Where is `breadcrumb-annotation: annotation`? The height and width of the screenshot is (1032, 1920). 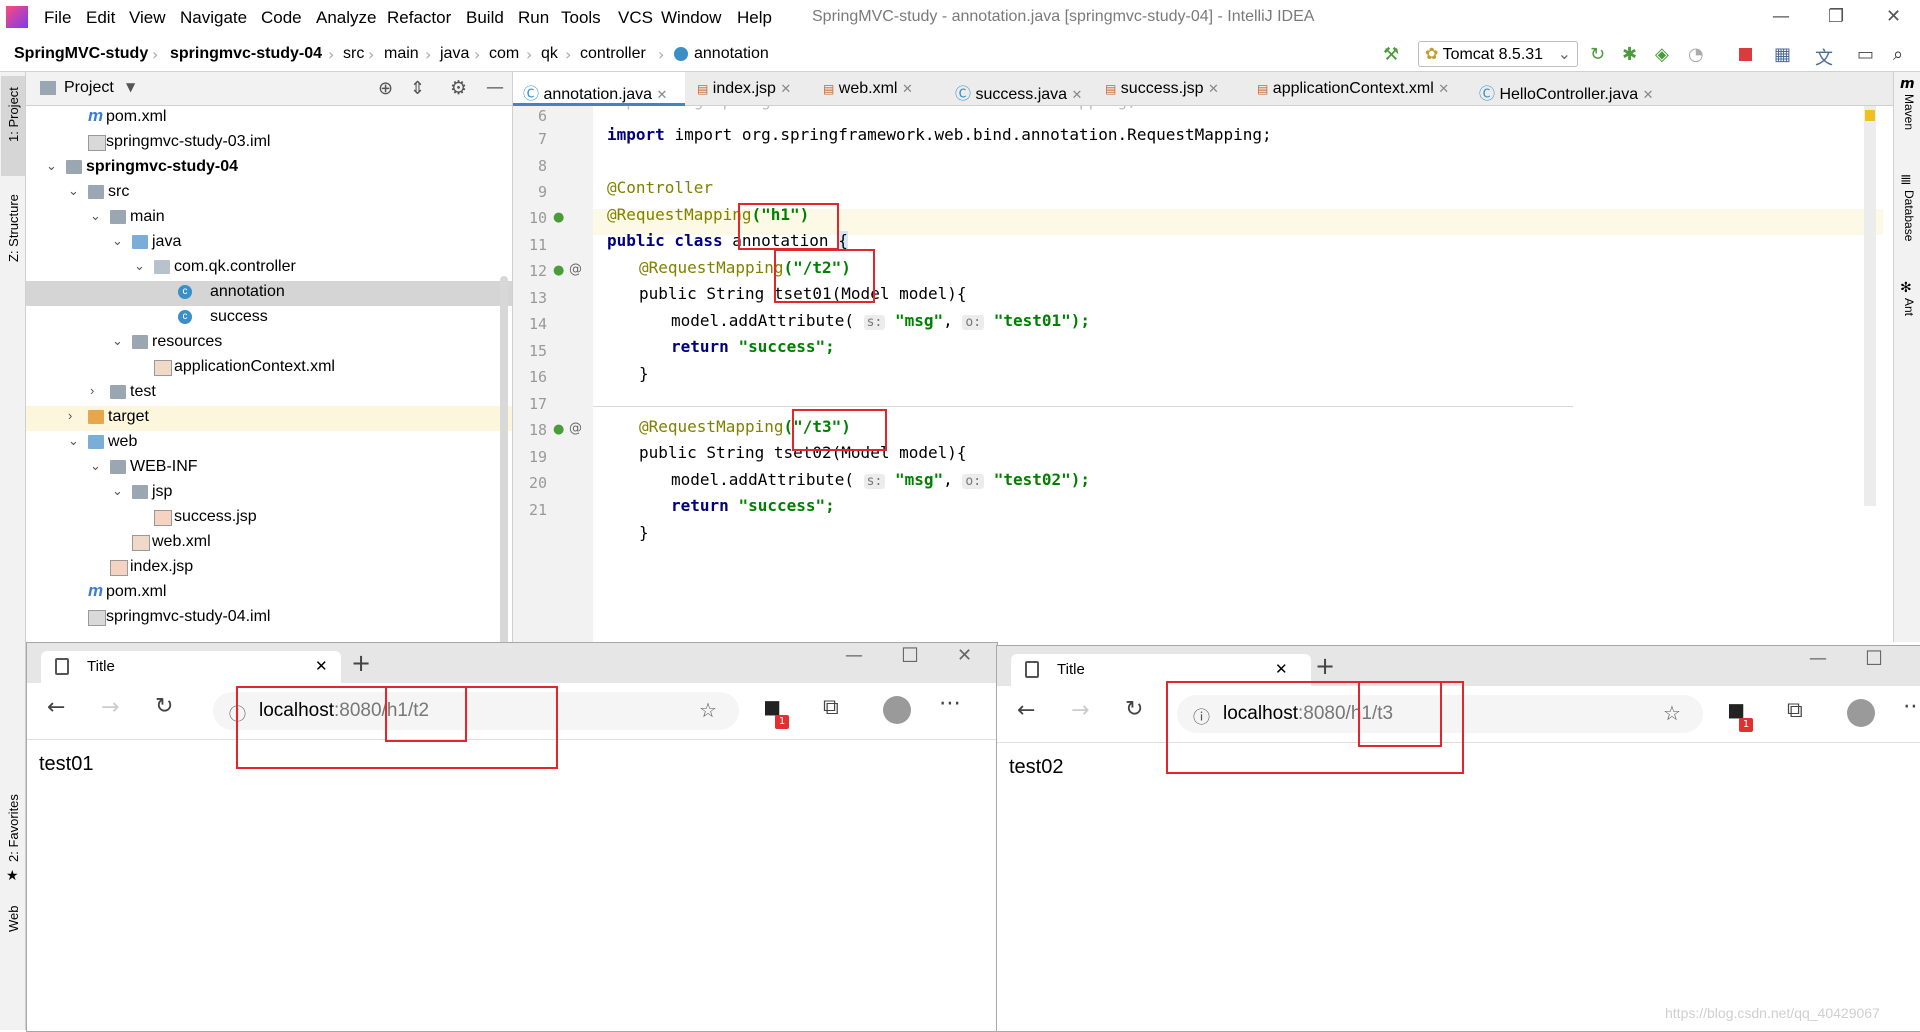 breadcrumb-annotation: annotation is located at coordinates (731, 54).